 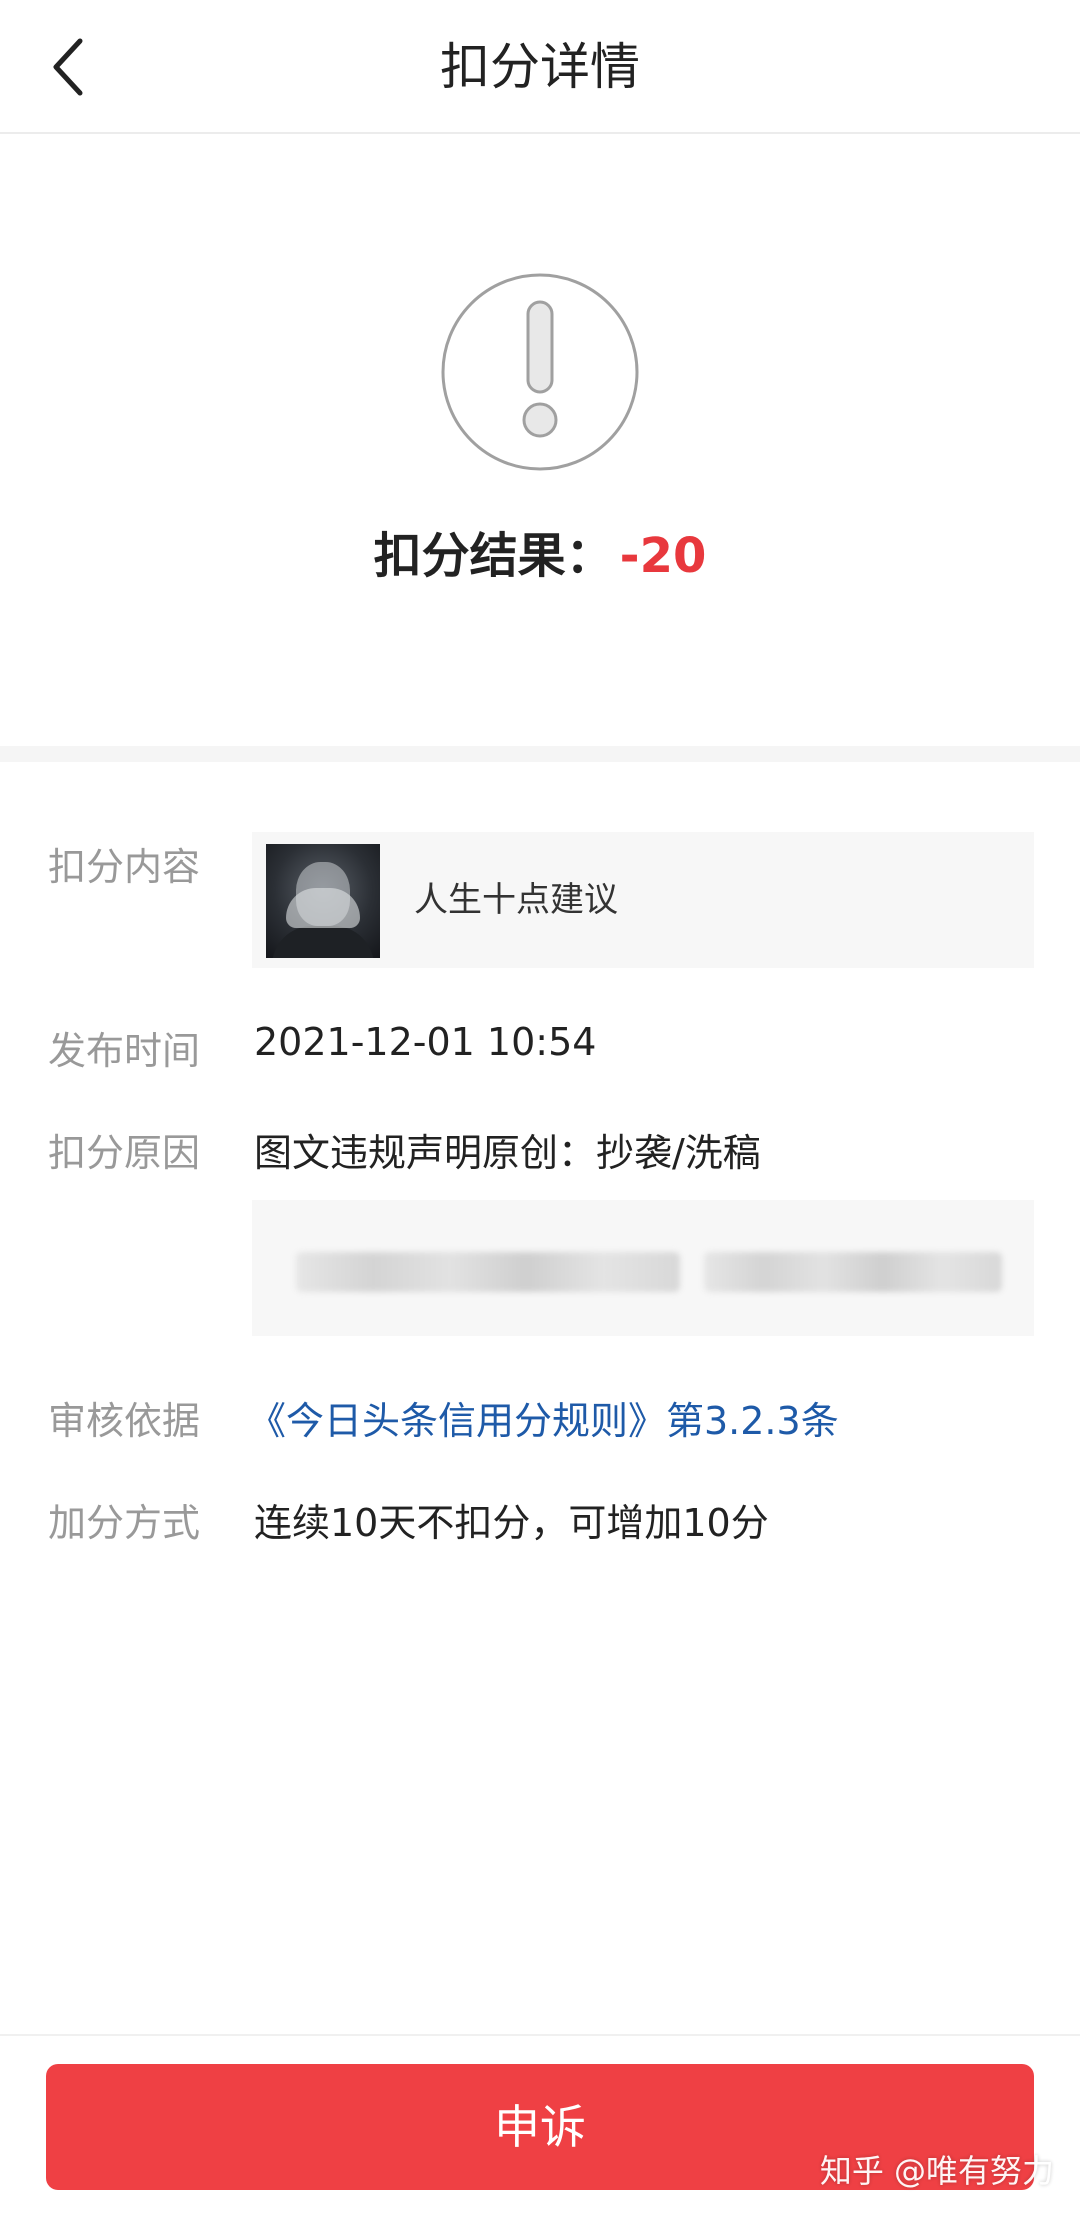 What do you see at coordinates (540, 372) in the screenshot?
I see `exclamation-circle-icon` at bounding box center [540, 372].